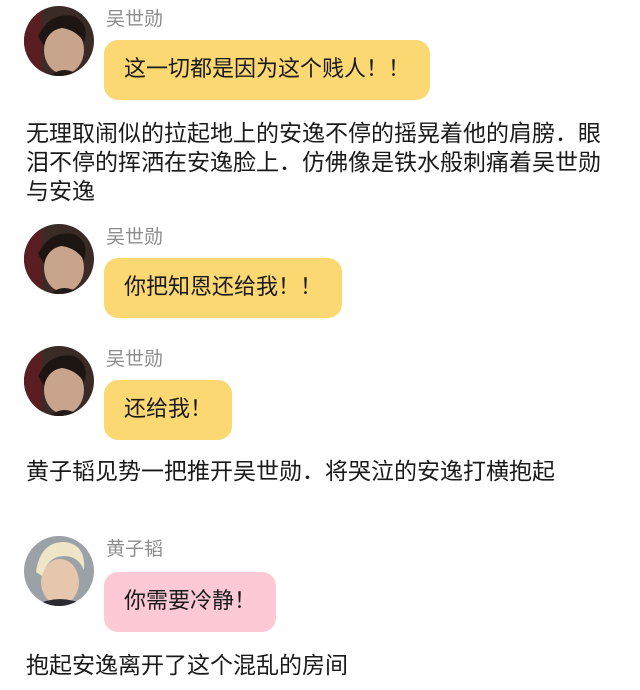  I want to click on narration-text: 黄子韬见势一把推开吴世勋．将哭泣的安逸打横抱起, so click(290, 472).